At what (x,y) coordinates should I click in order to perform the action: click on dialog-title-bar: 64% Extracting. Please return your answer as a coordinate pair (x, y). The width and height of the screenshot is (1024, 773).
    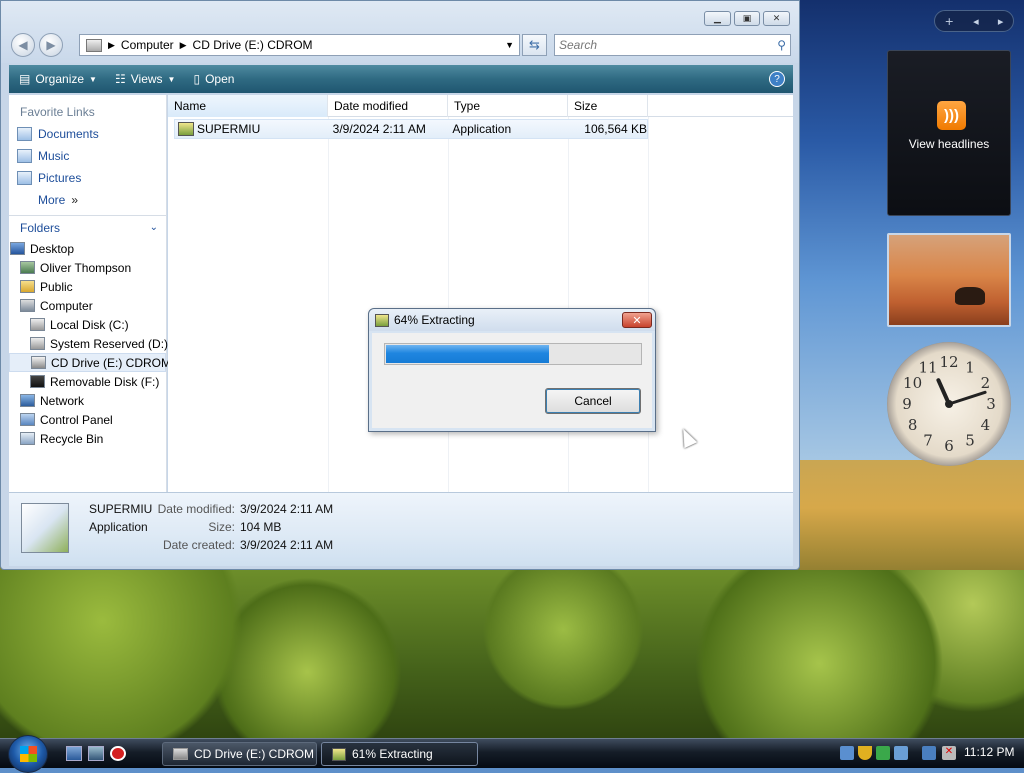
    Looking at the image, I should click on (512, 320).